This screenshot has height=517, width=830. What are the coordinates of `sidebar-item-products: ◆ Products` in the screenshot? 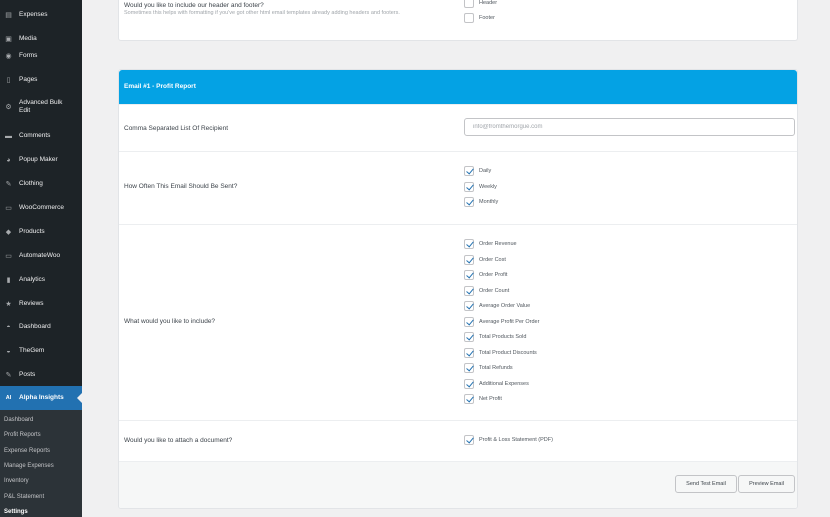 It's located at (41, 232).